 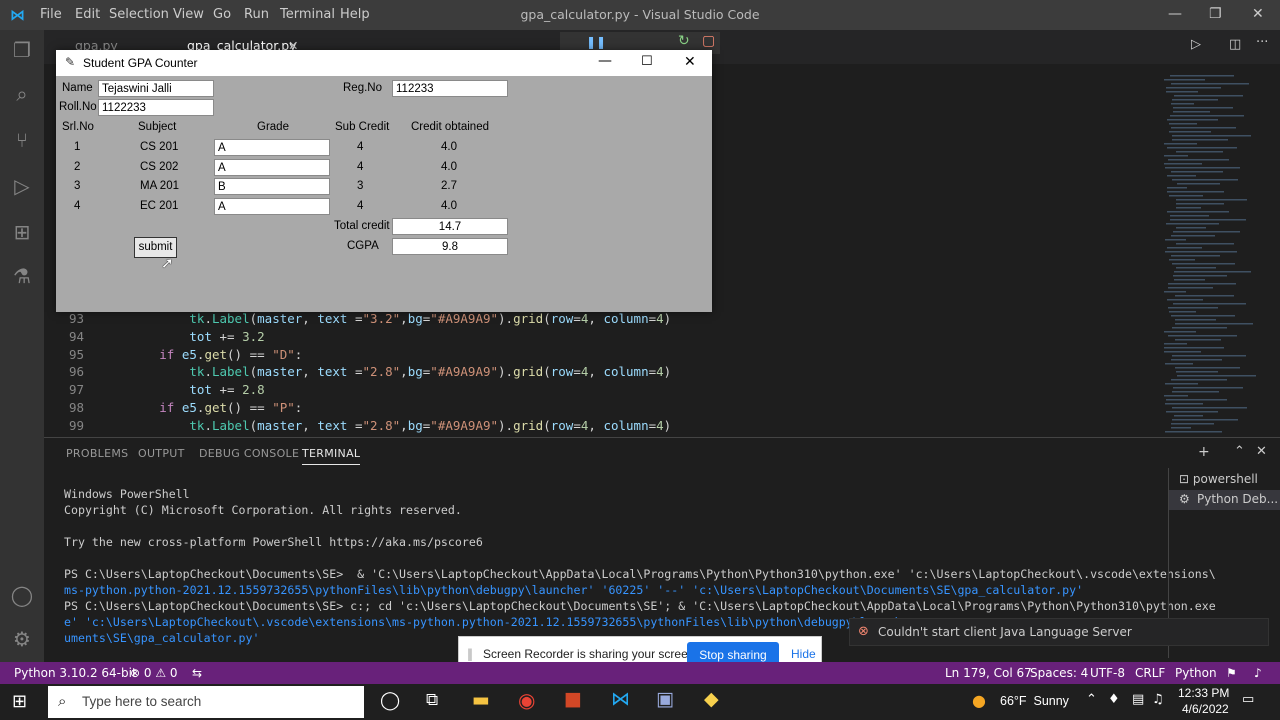 What do you see at coordinates (684, 41) in the screenshot?
I see `restart-icon: ↻` at bounding box center [684, 41].